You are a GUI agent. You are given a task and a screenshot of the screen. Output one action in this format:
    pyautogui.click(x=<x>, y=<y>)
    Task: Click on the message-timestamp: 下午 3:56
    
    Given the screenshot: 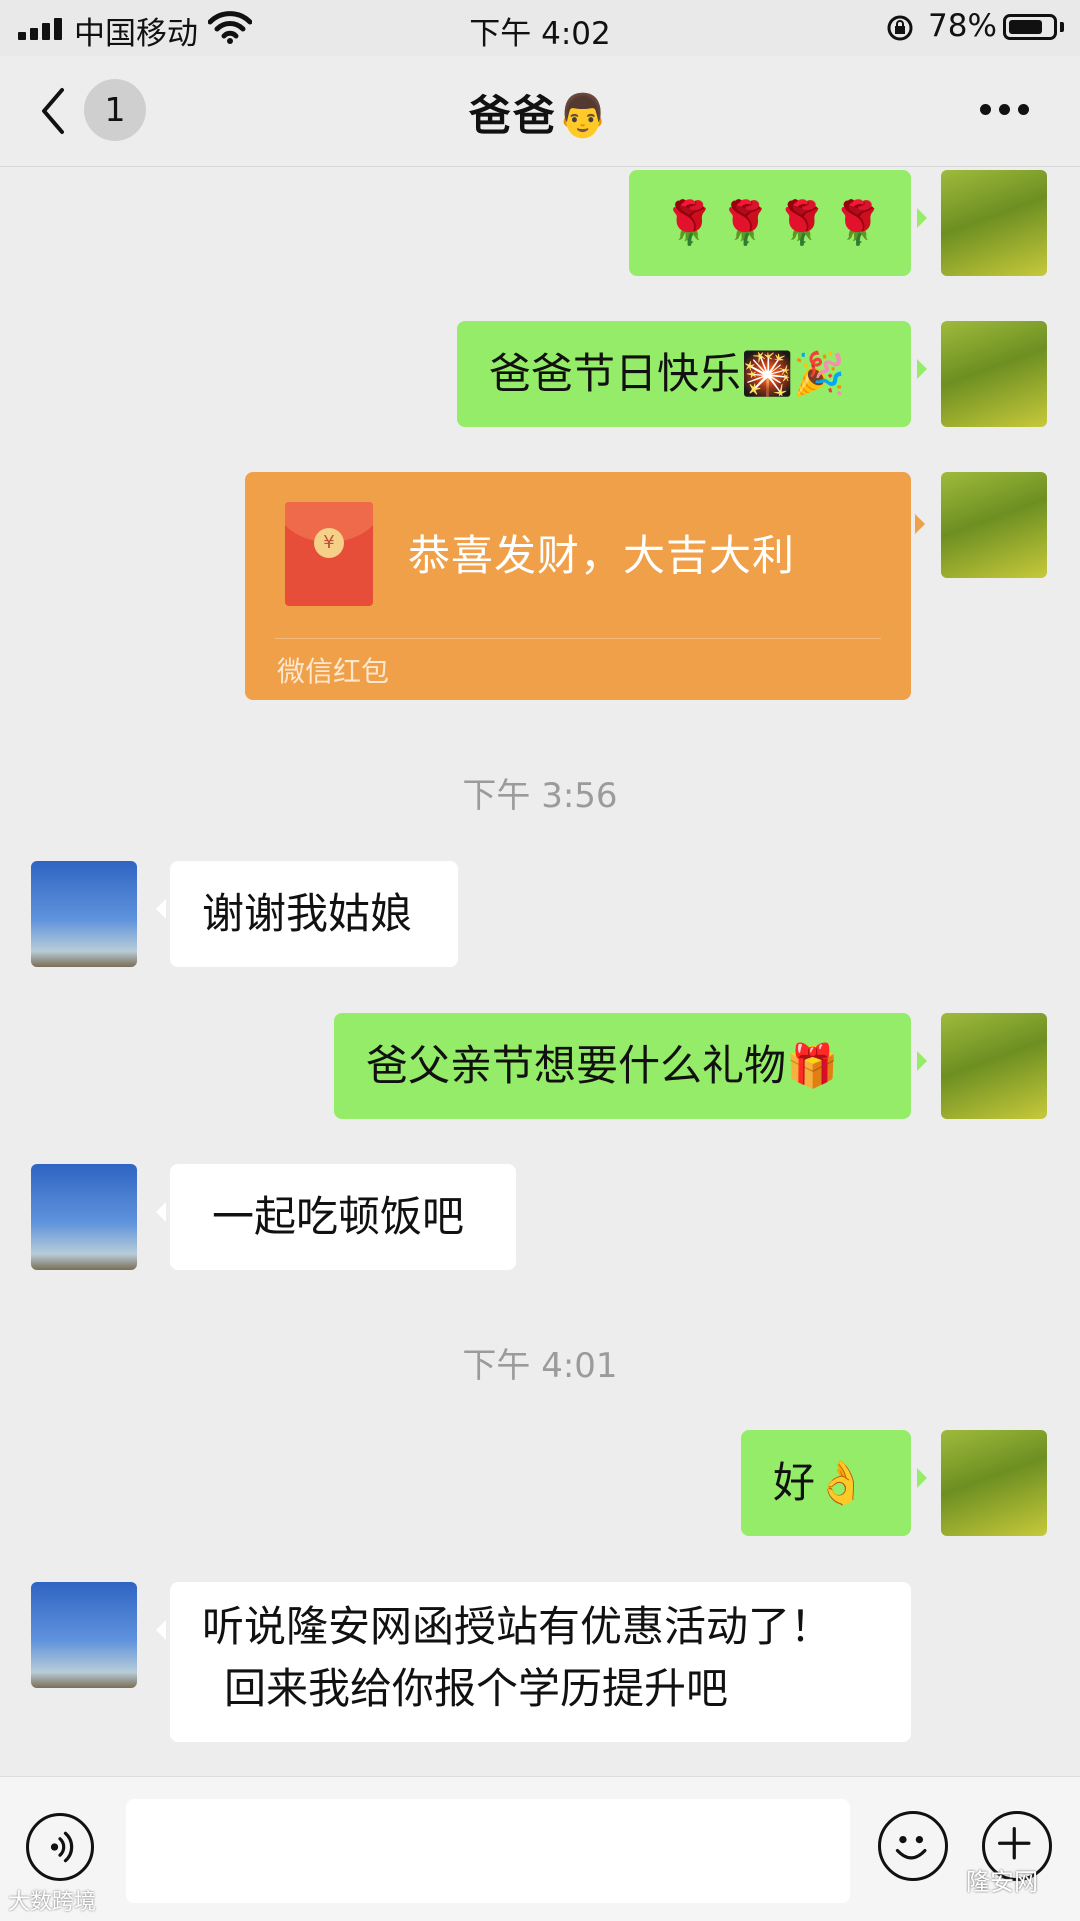 What is the action you would take?
    pyautogui.click(x=540, y=796)
    